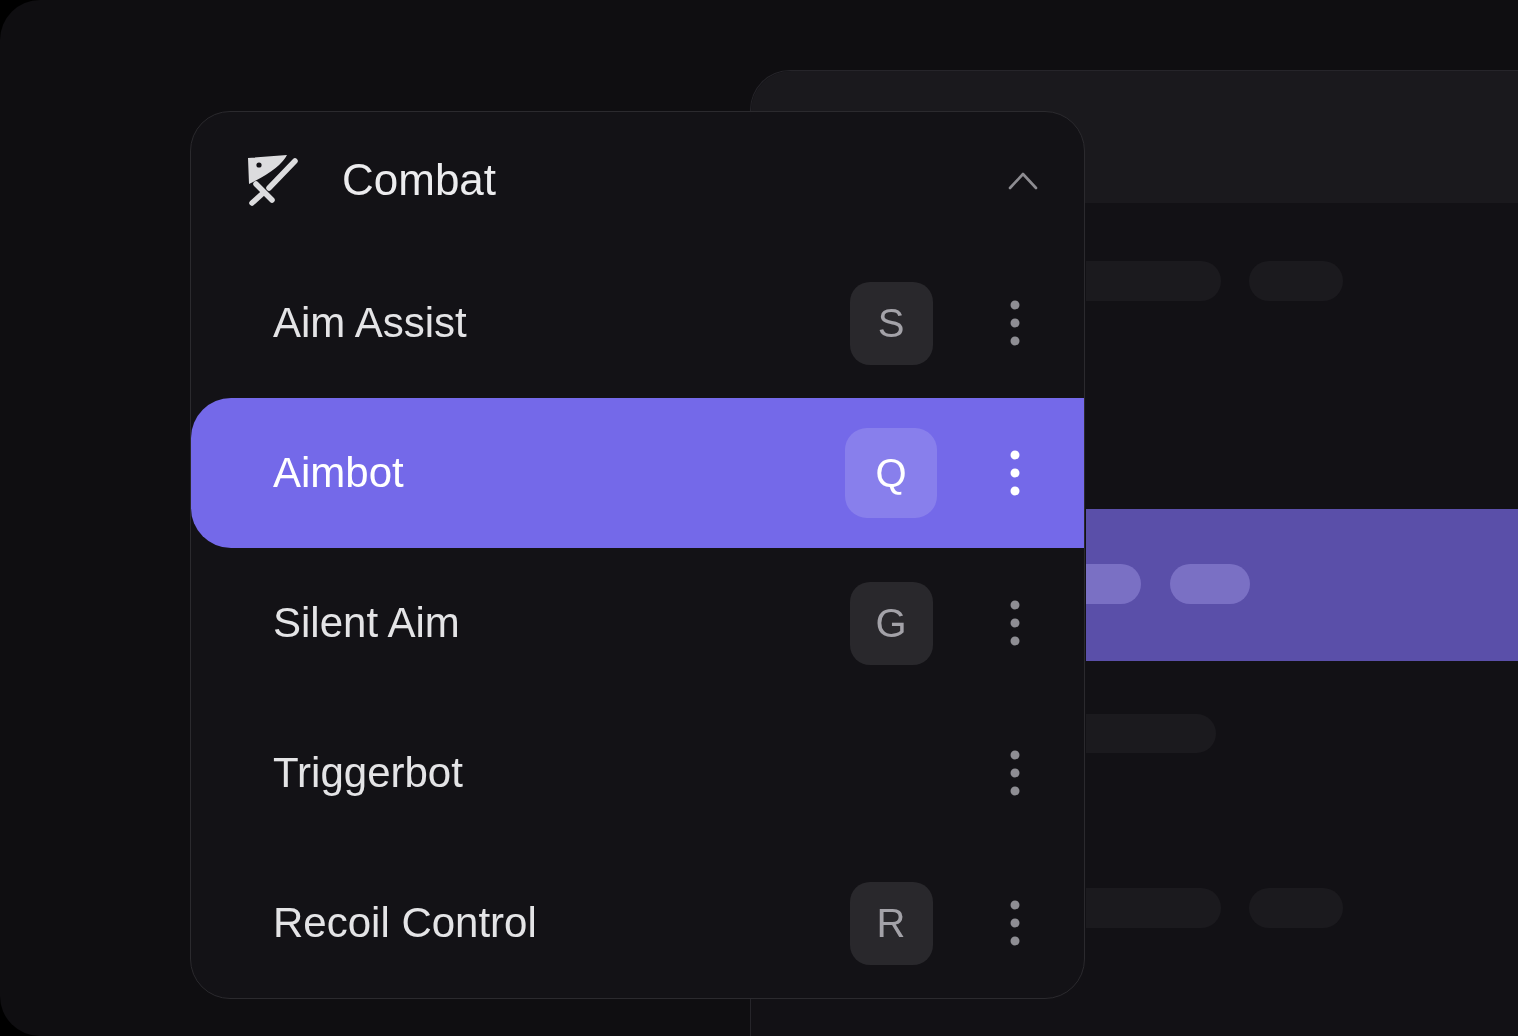 This screenshot has width=1518, height=1036. I want to click on menu-item: Aimbot Q, so click(637, 473).